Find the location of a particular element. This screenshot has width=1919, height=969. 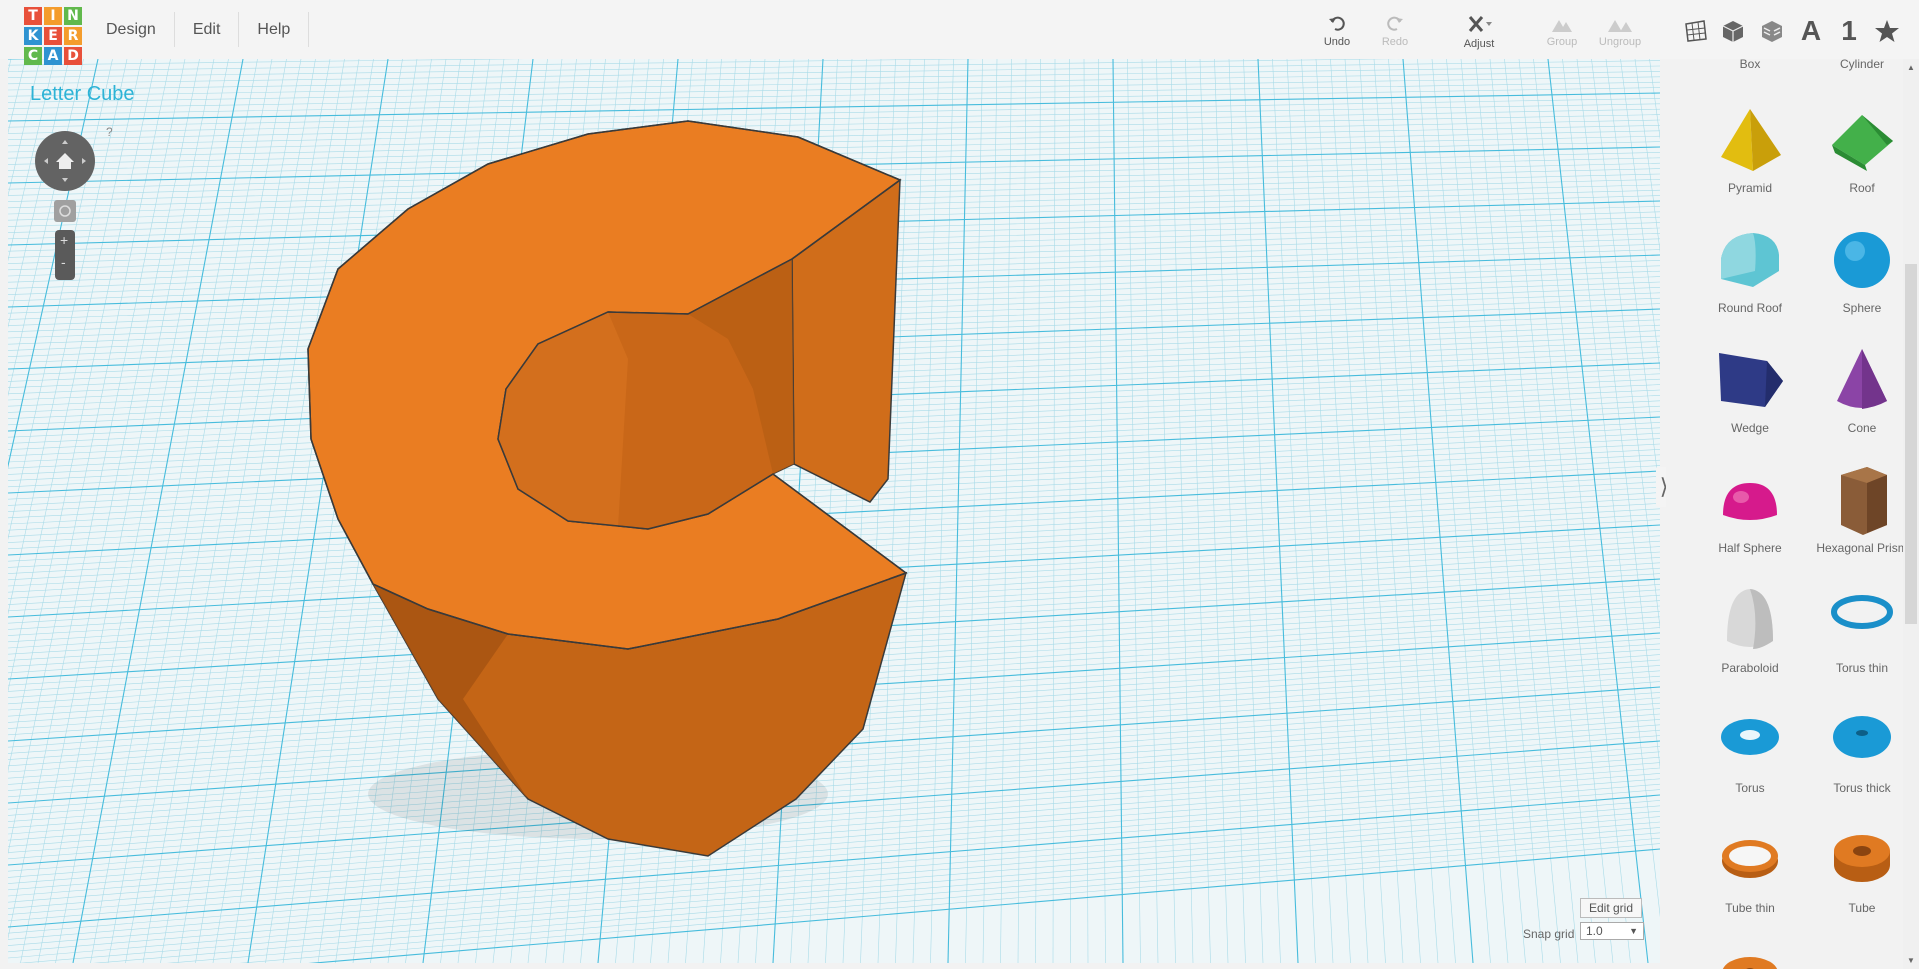

adjust-icon is located at coordinates (1480, 24).